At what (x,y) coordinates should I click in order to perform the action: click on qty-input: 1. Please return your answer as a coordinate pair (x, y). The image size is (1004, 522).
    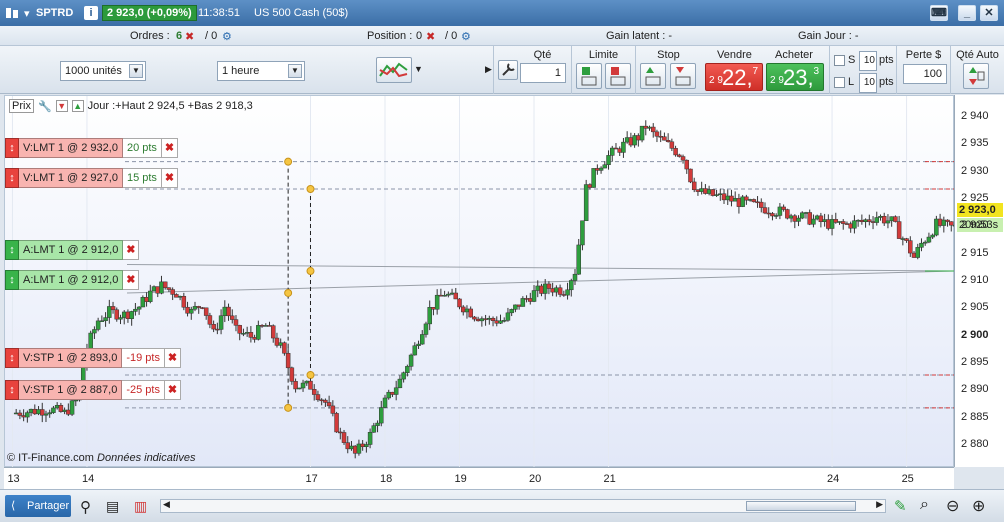
    Looking at the image, I should click on (543, 73).